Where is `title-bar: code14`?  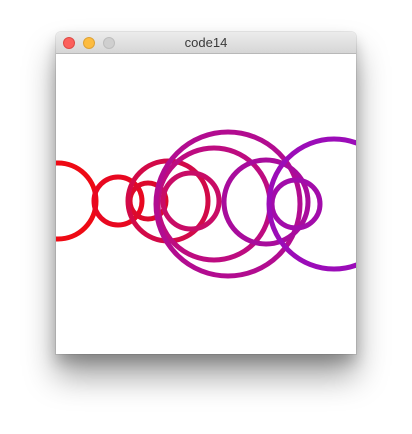 title-bar: code14 is located at coordinates (206, 43).